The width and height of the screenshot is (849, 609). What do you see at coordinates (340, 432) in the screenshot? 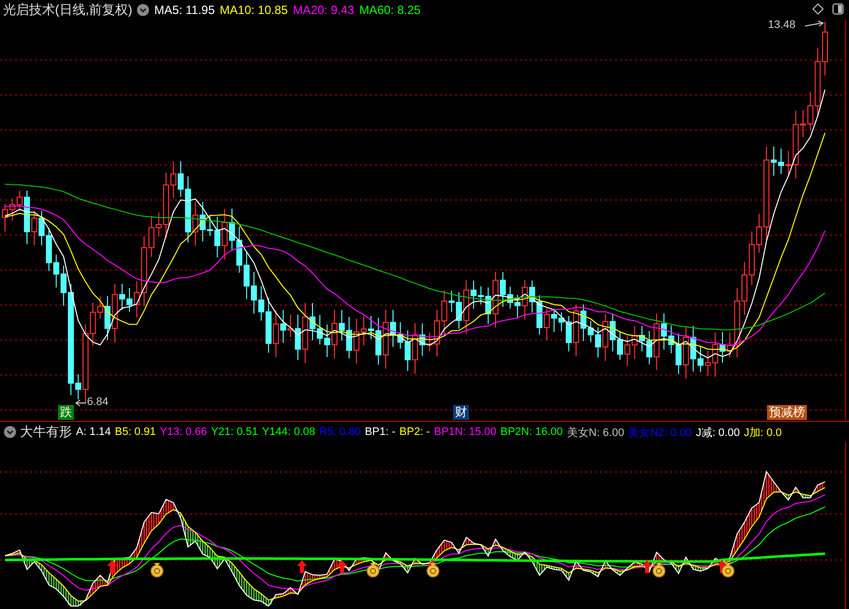
I see `legend-value: R5: 0.80` at bounding box center [340, 432].